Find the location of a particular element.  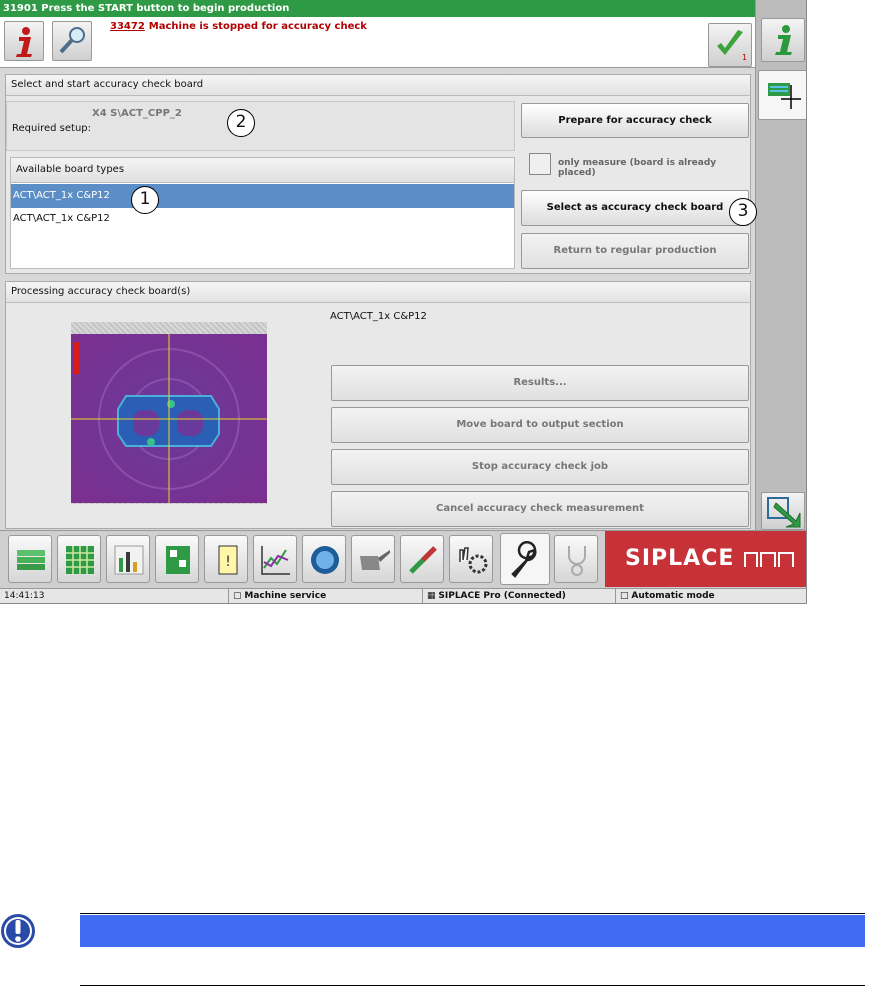

arrow-down-right-icon is located at coordinates (784, 512).